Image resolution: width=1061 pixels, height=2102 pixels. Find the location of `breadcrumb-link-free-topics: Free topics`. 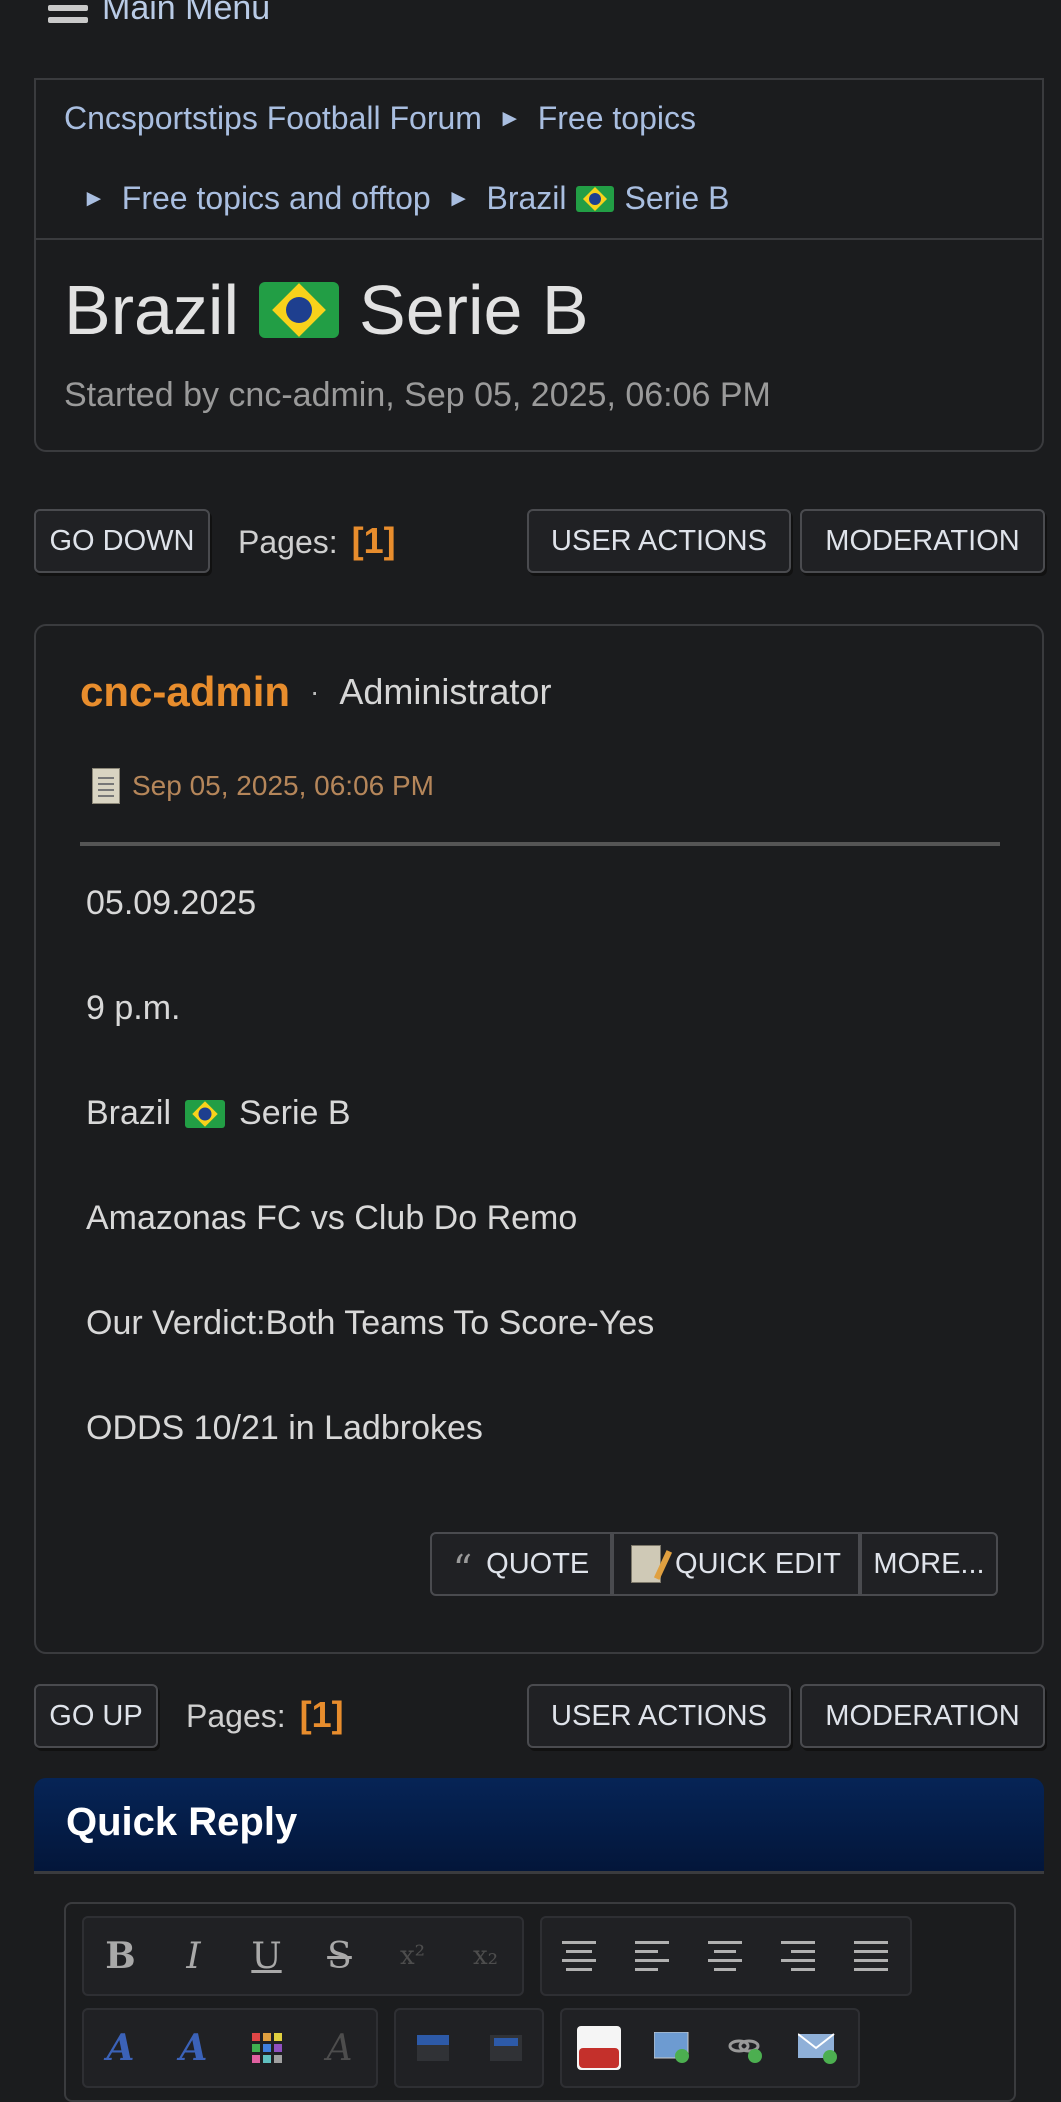

breadcrumb-link-free-topics: Free topics is located at coordinates (617, 118).